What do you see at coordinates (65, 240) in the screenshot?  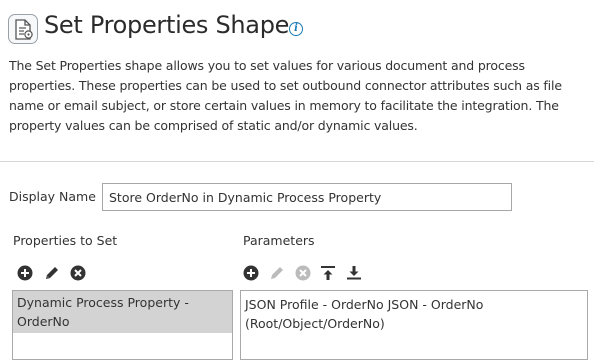 I see `properties-to-set-label: Properties to Set` at bounding box center [65, 240].